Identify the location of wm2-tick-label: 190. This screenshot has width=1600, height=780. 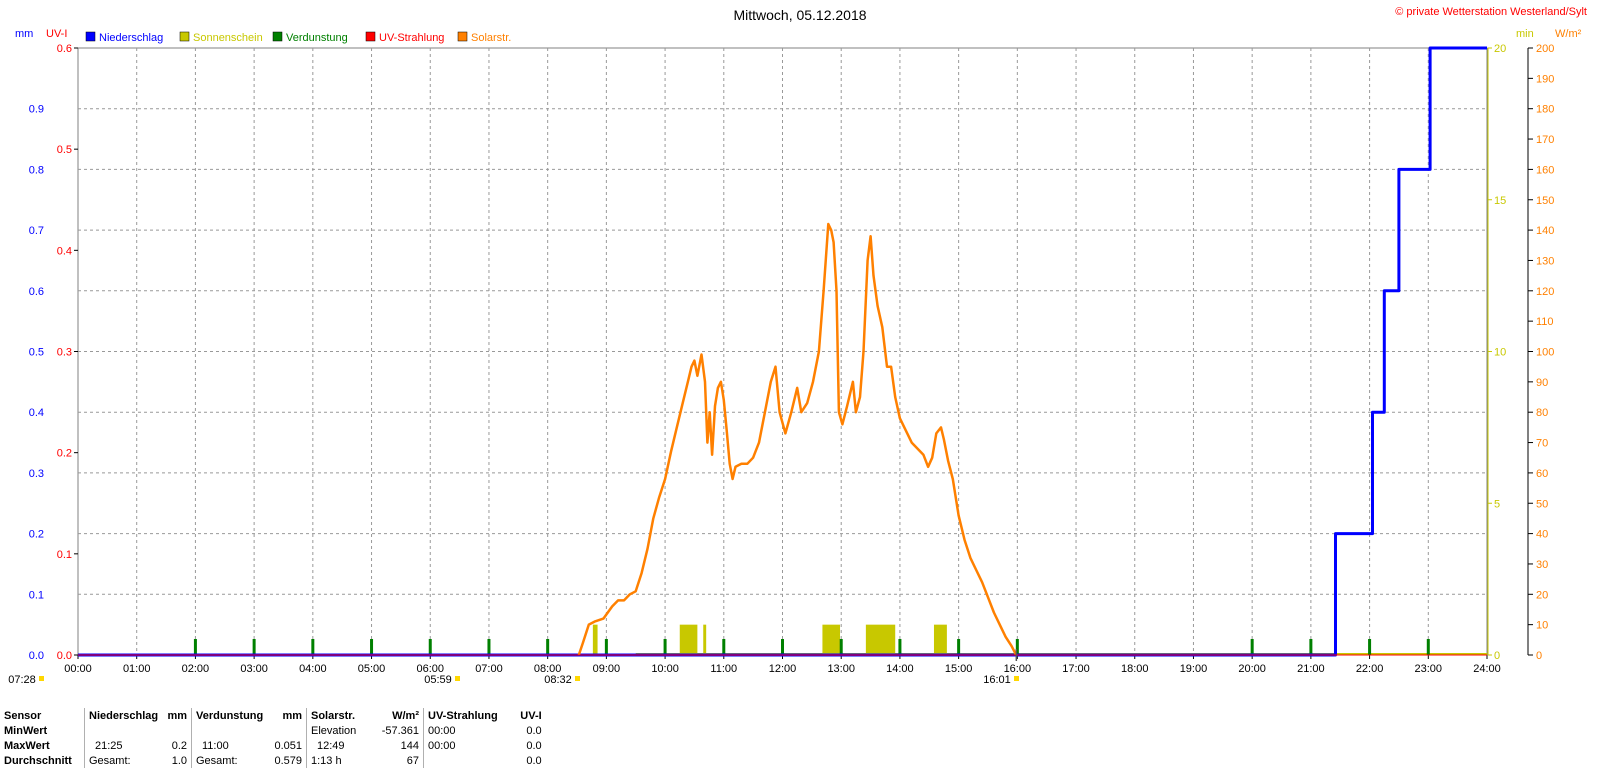
(1545, 79).